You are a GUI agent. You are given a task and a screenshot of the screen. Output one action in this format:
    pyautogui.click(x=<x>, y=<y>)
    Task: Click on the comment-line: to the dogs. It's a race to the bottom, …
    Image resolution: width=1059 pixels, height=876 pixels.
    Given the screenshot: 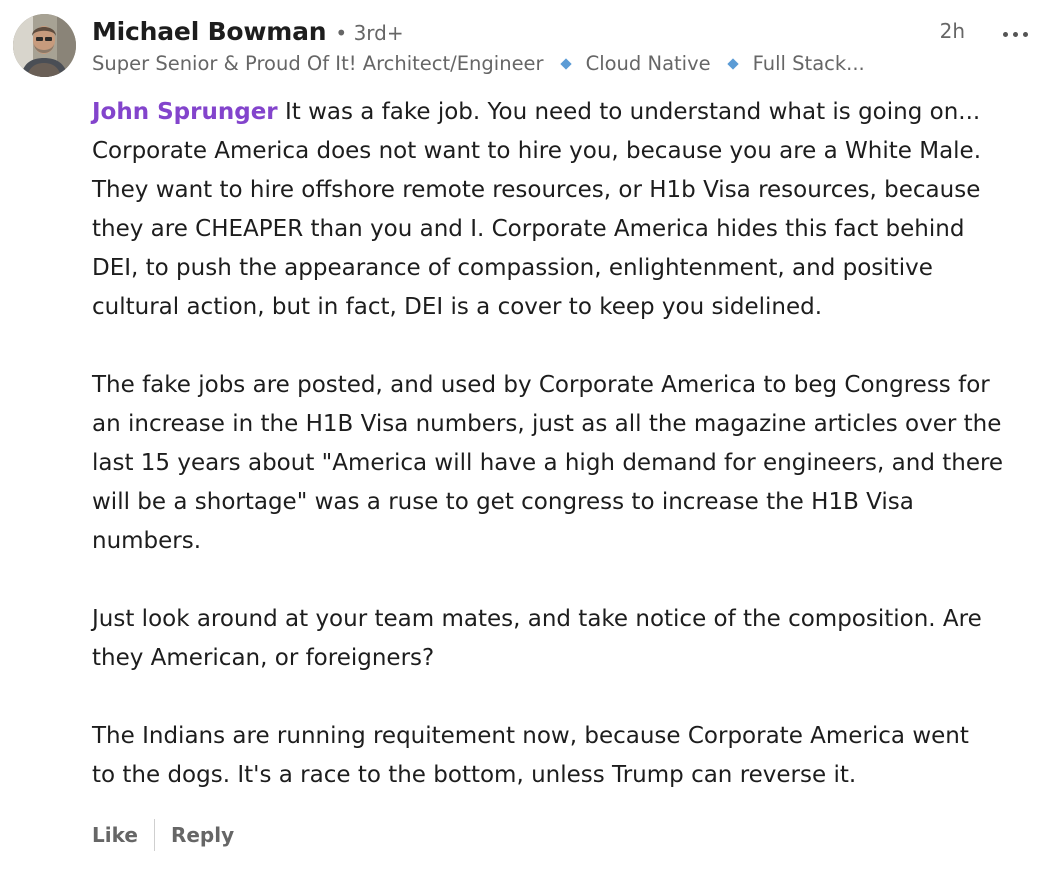 What is the action you would take?
    pyautogui.click(x=474, y=775)
    